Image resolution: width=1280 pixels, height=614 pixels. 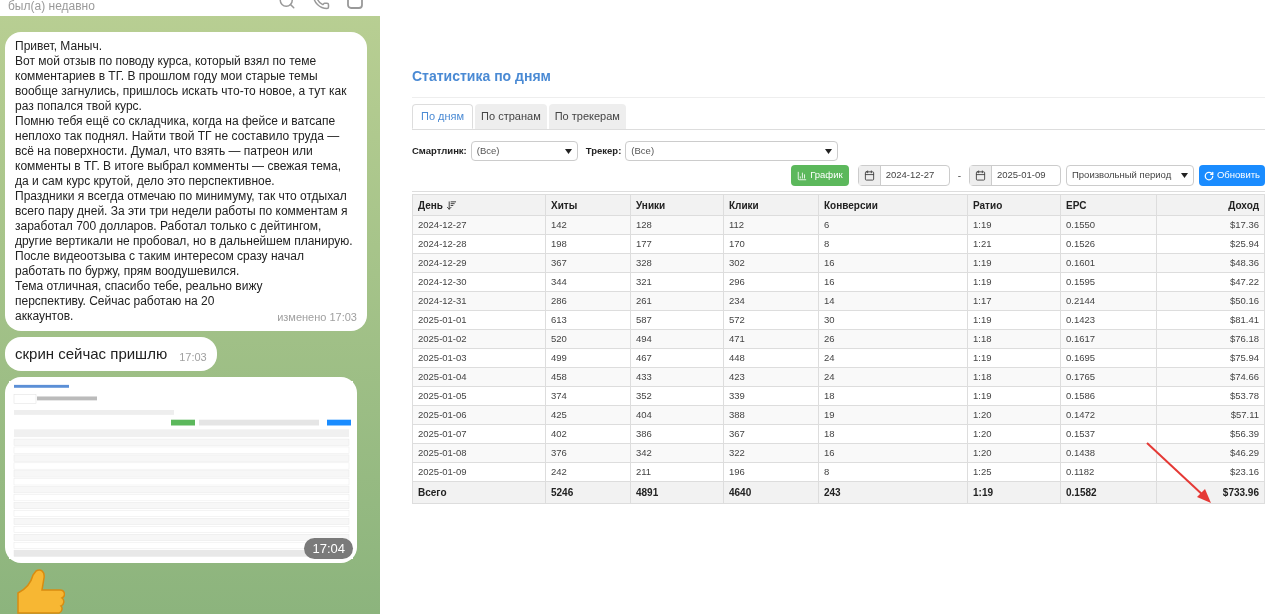 What do you see at coordinates (1080, 471) in the screenshot?
I see `table-cell-text: 0.1182` at bounding box center [1080, 471].